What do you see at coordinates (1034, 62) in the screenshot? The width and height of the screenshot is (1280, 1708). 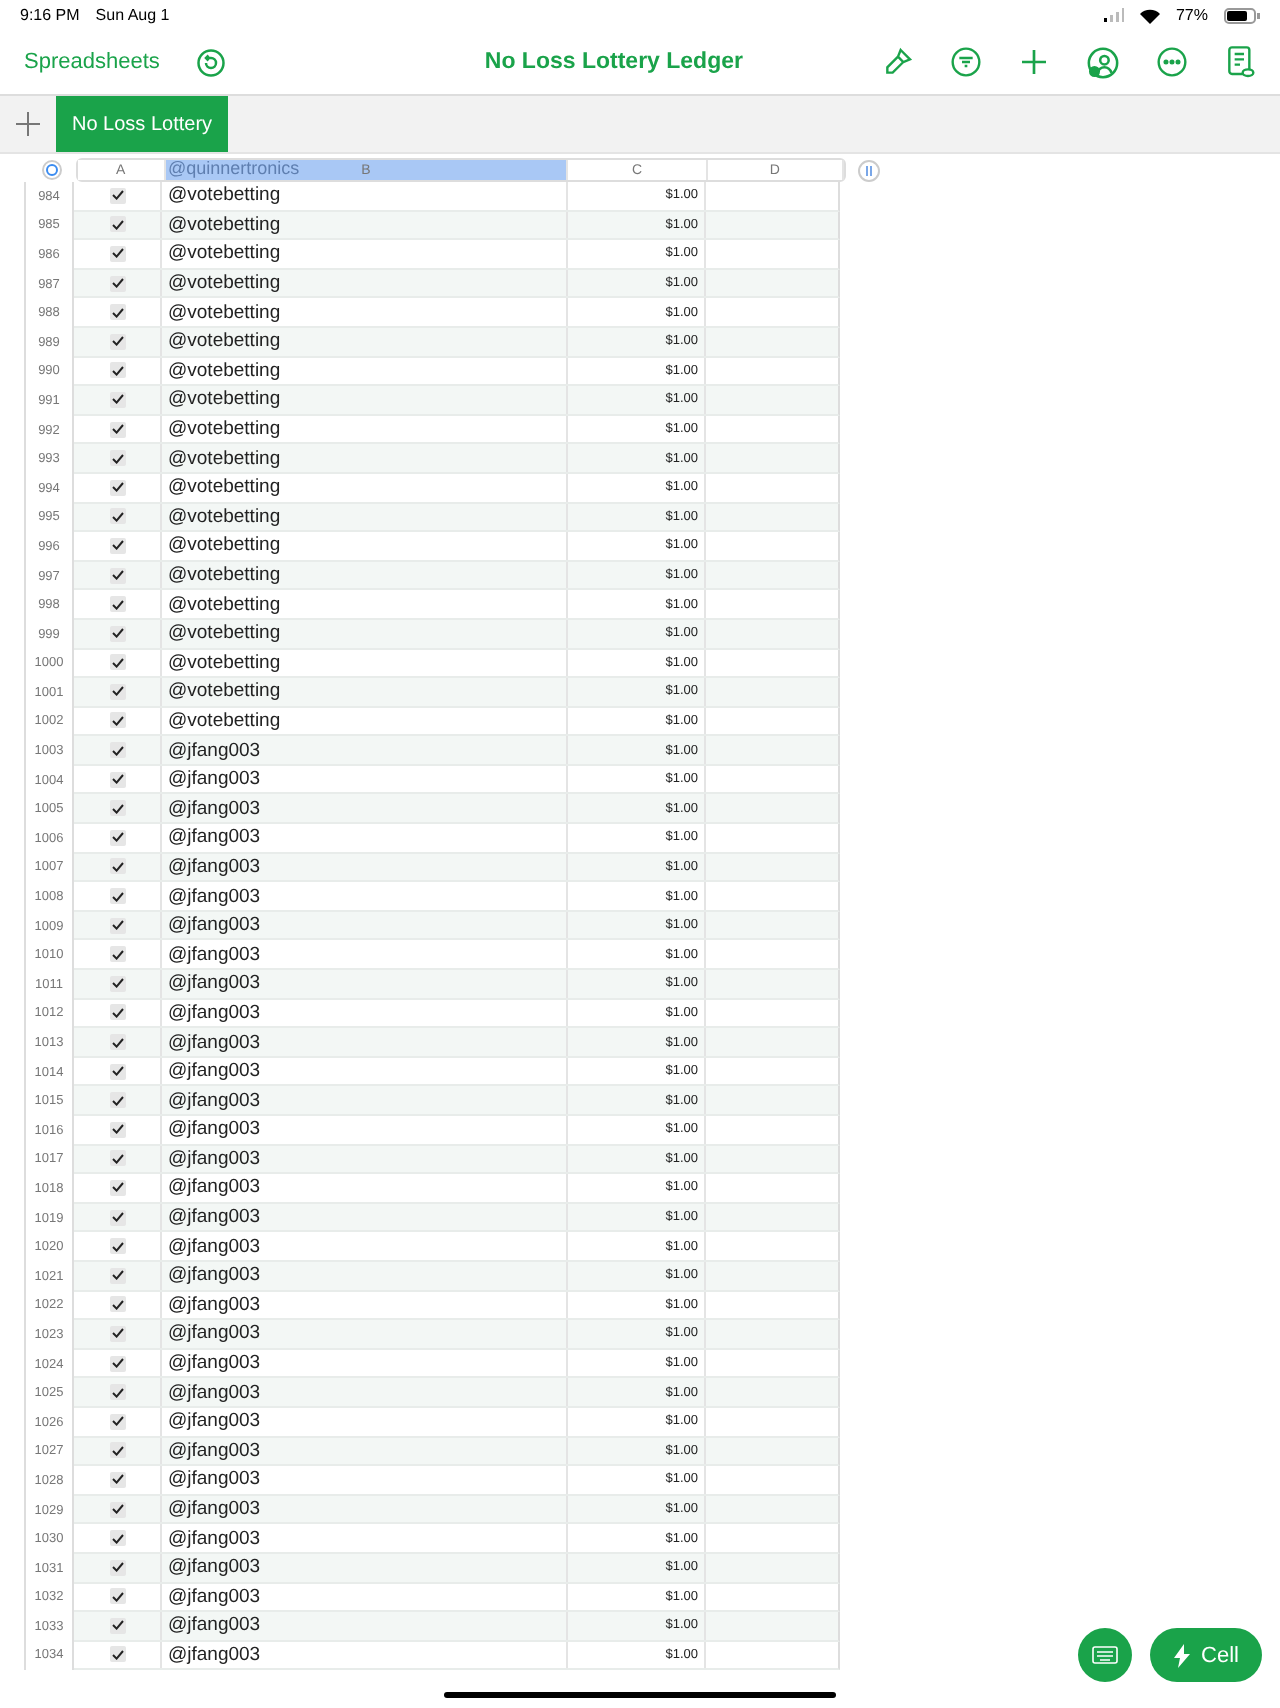 I see `add-icon` at bounding box center [1034, 62].